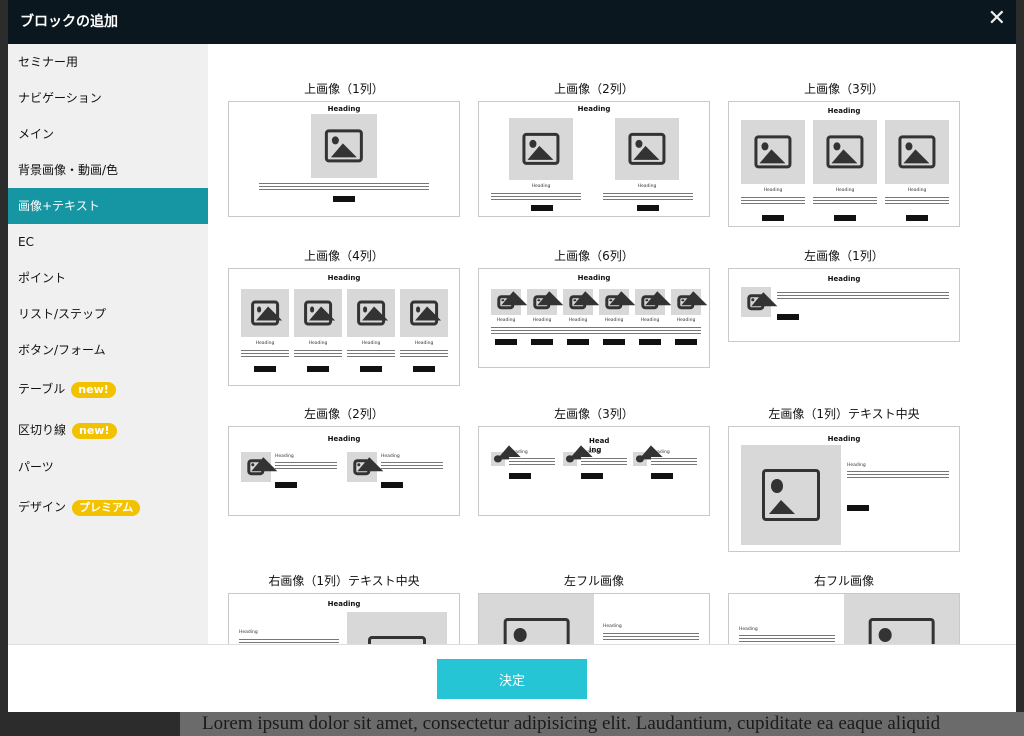 Image resolution: width=1024 pixels, height=736 pixels. Describe the element at coordinates (594, 159) in the screenshot. I see `template-top-image-2col: Heading Heading Heading` at that location.